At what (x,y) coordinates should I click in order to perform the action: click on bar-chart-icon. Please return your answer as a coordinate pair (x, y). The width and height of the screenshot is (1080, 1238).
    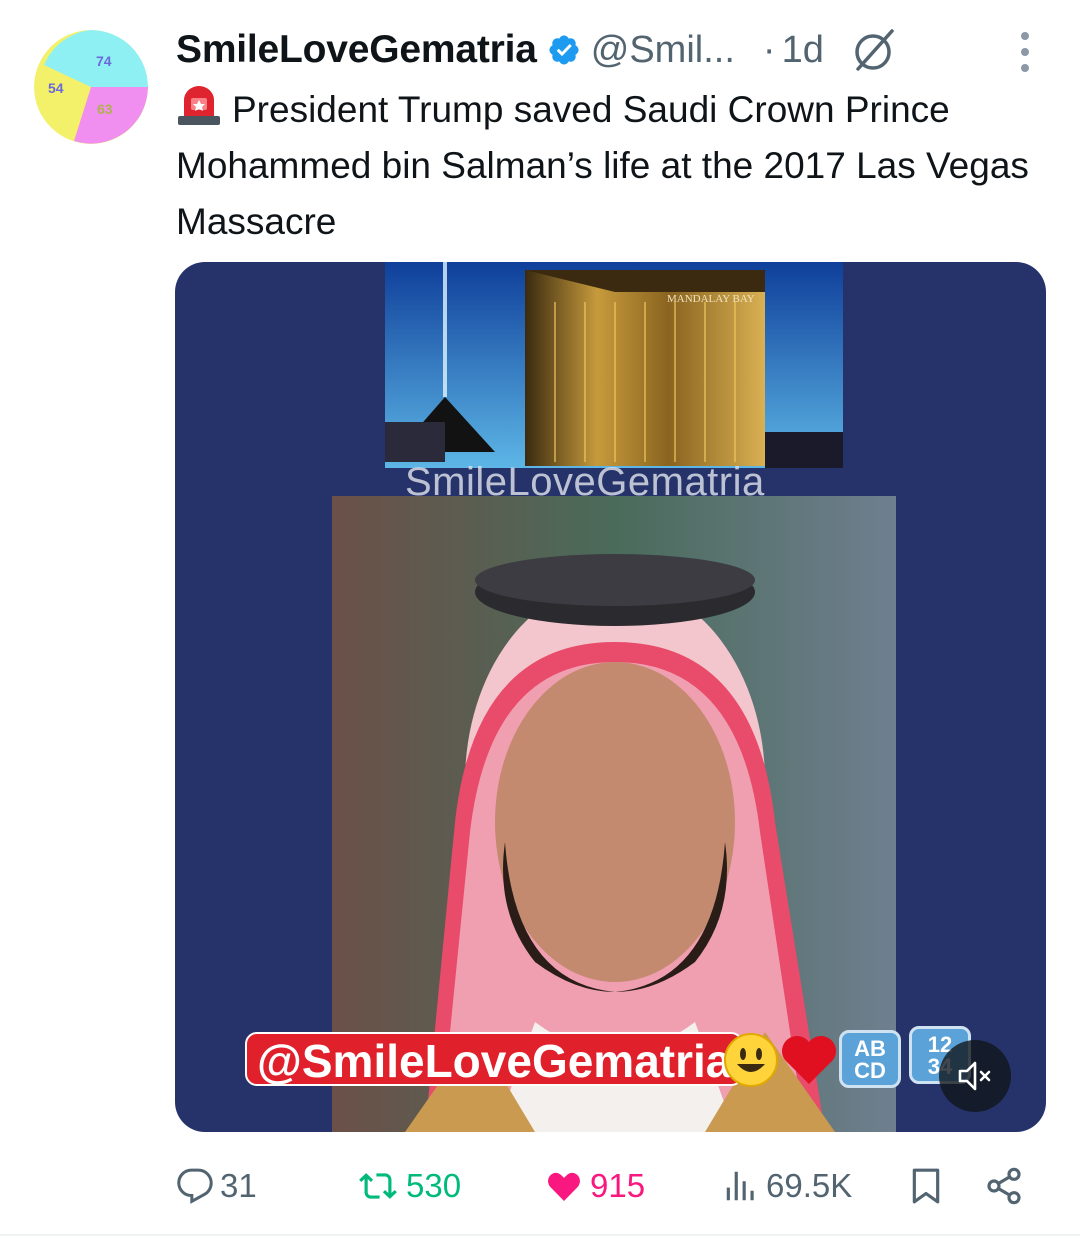
    Looking at the image, I should click on (740, 1186).